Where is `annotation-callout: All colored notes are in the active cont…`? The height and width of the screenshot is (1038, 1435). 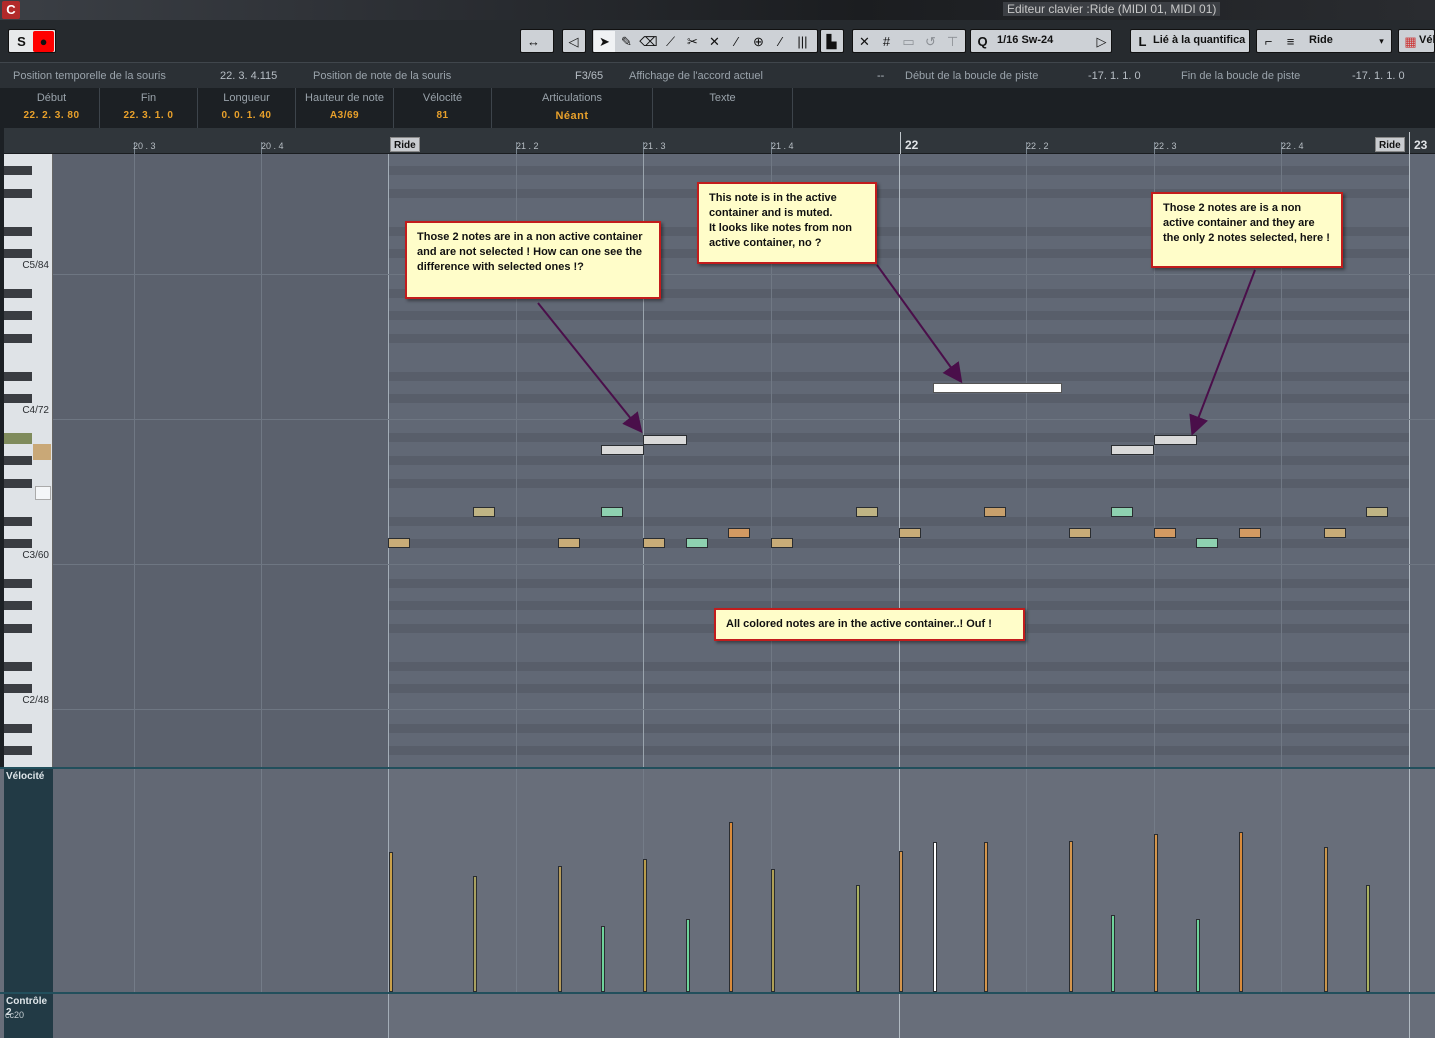 annotation-callout: All colored notes are in the active cont… is located at coordinates (869, 624).